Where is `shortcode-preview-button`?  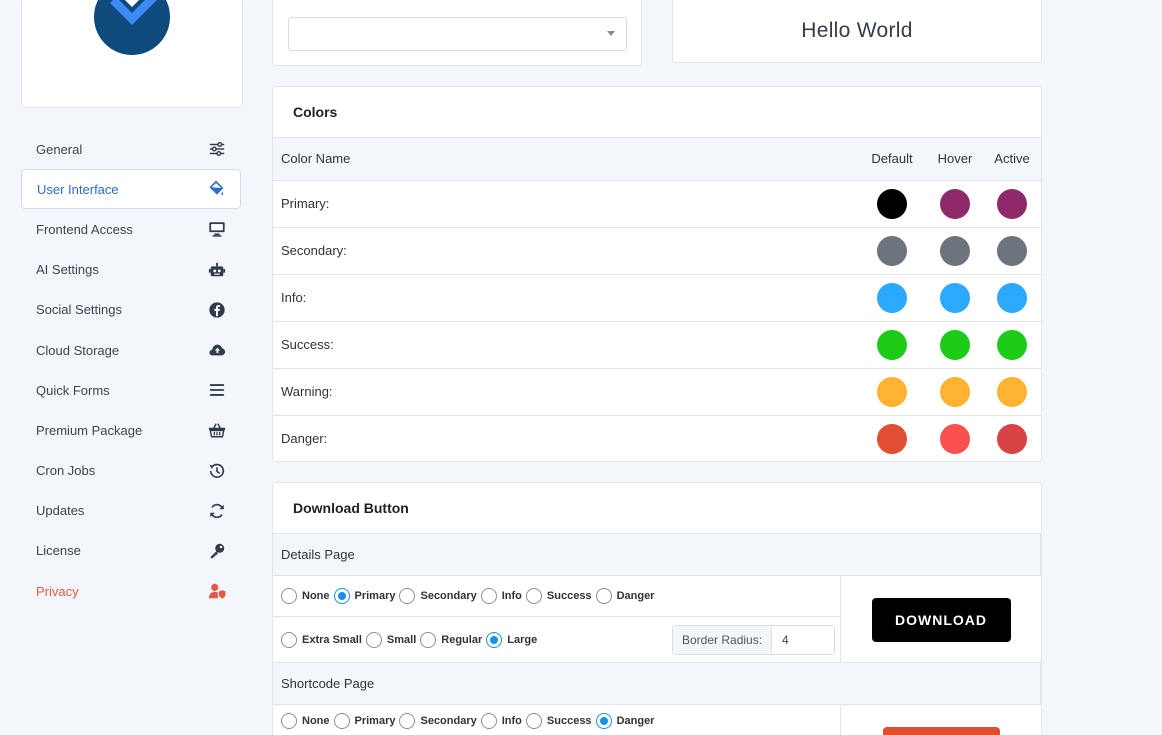
shortcode-preview-button is located at coordinates (941, 731).